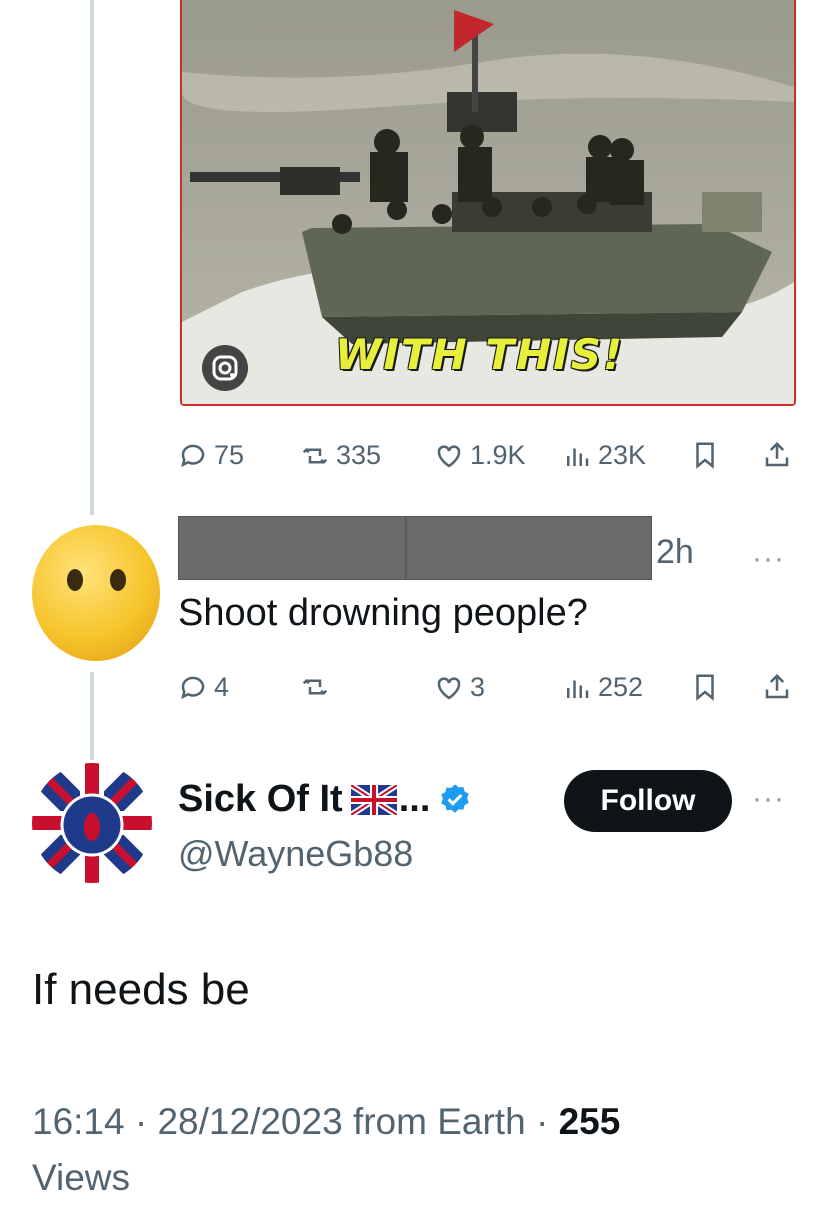  What do you see at coordinates (249, 1121) in the screenshot?
I see `post-date: 28/12/2023` at bounding box center [249, 1121].